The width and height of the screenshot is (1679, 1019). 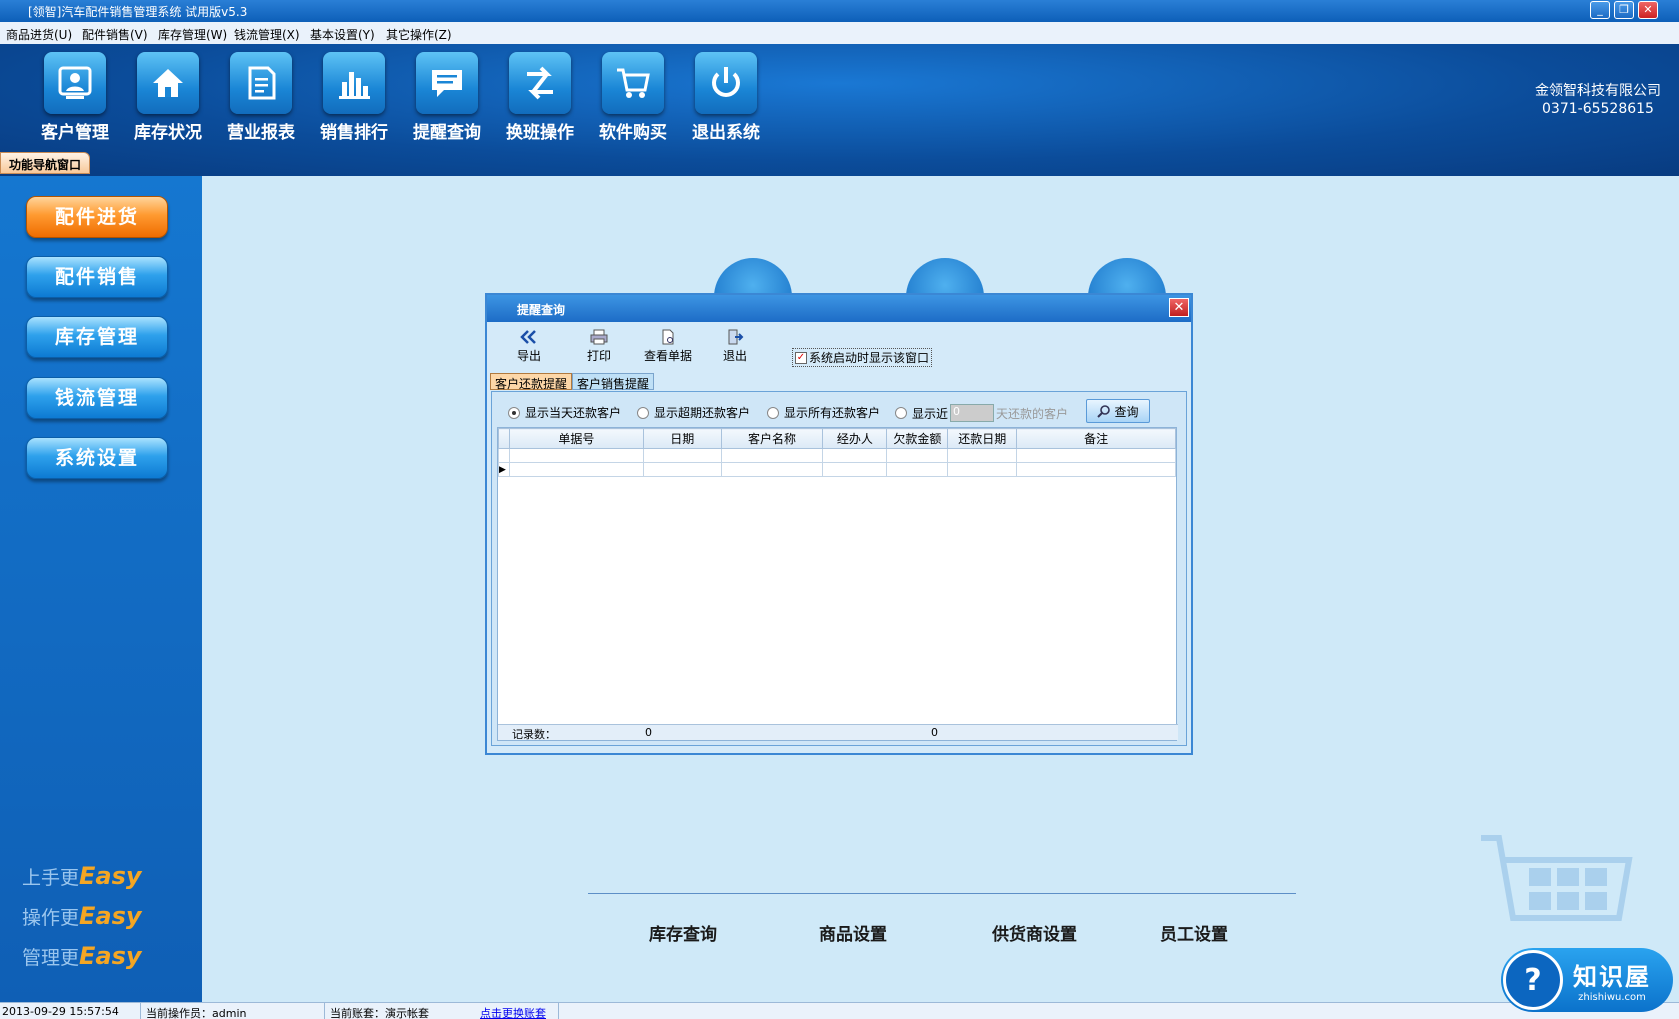 I want to click on table-footer: 记录数： 0 0, so click(x=838, y=732).